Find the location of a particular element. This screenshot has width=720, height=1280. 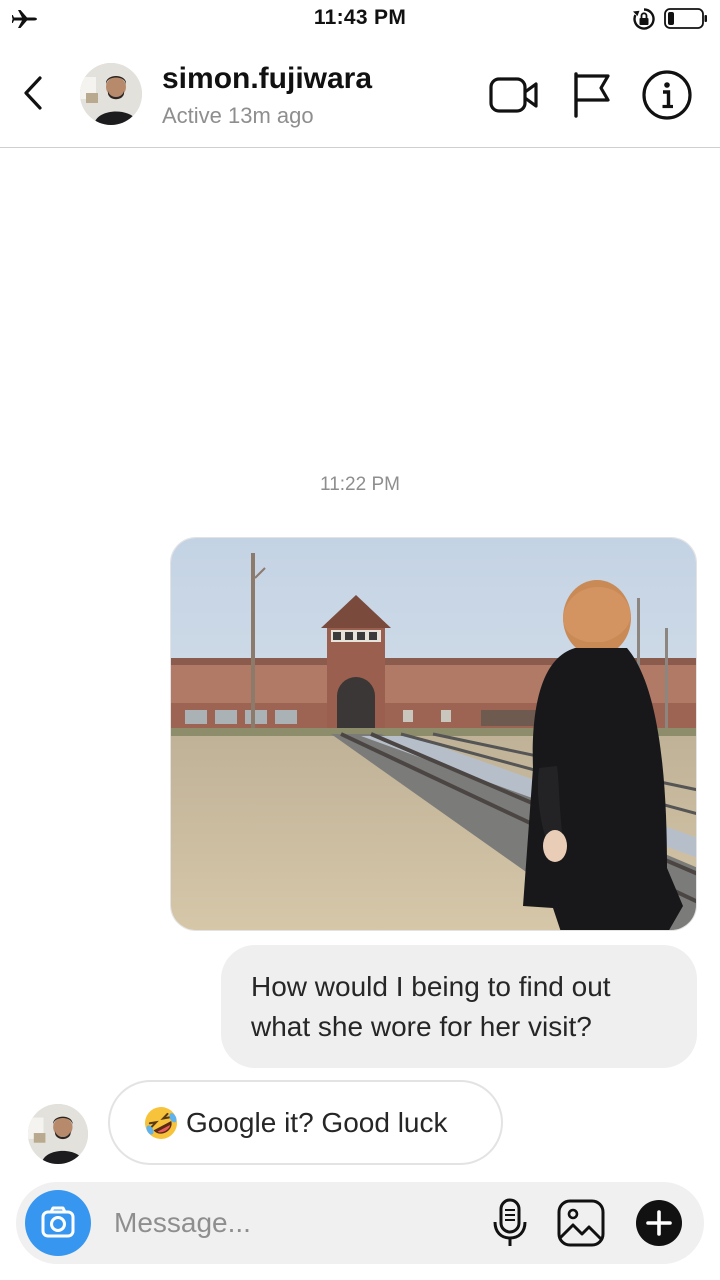

back-icon is located at coordinates (34, 93).